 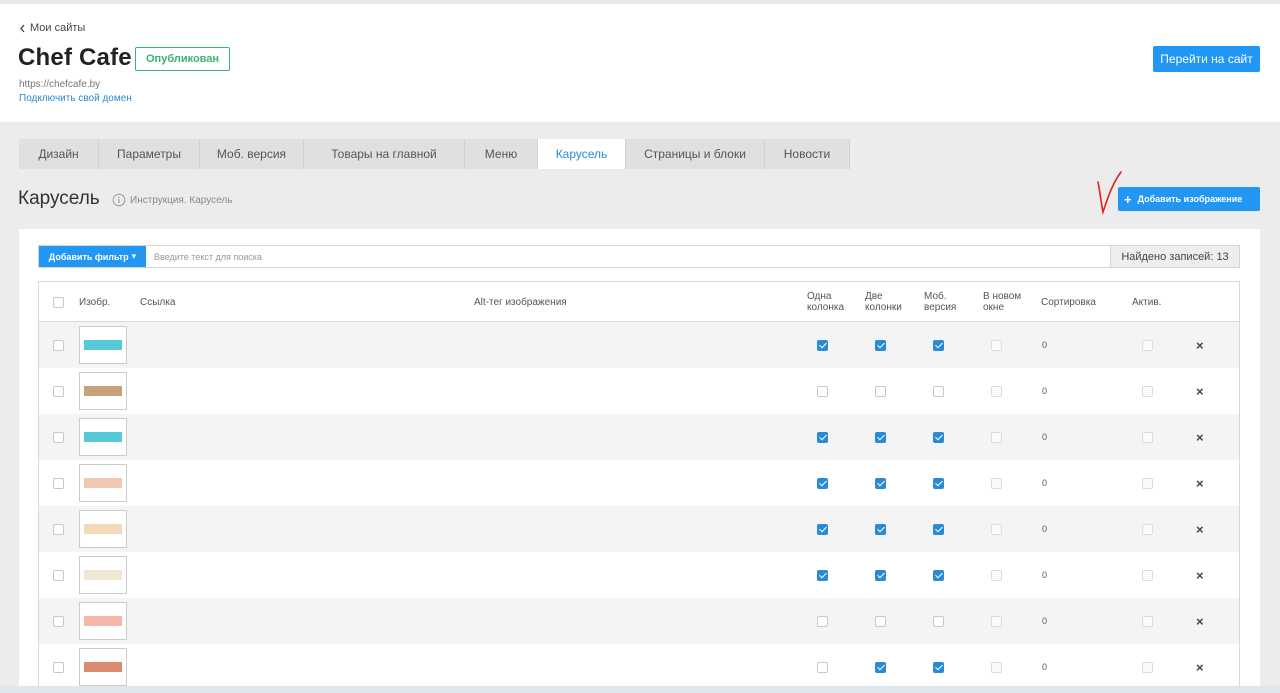 I want to click on tab-mobile: Моб. версия, so click(x=252, y=154).